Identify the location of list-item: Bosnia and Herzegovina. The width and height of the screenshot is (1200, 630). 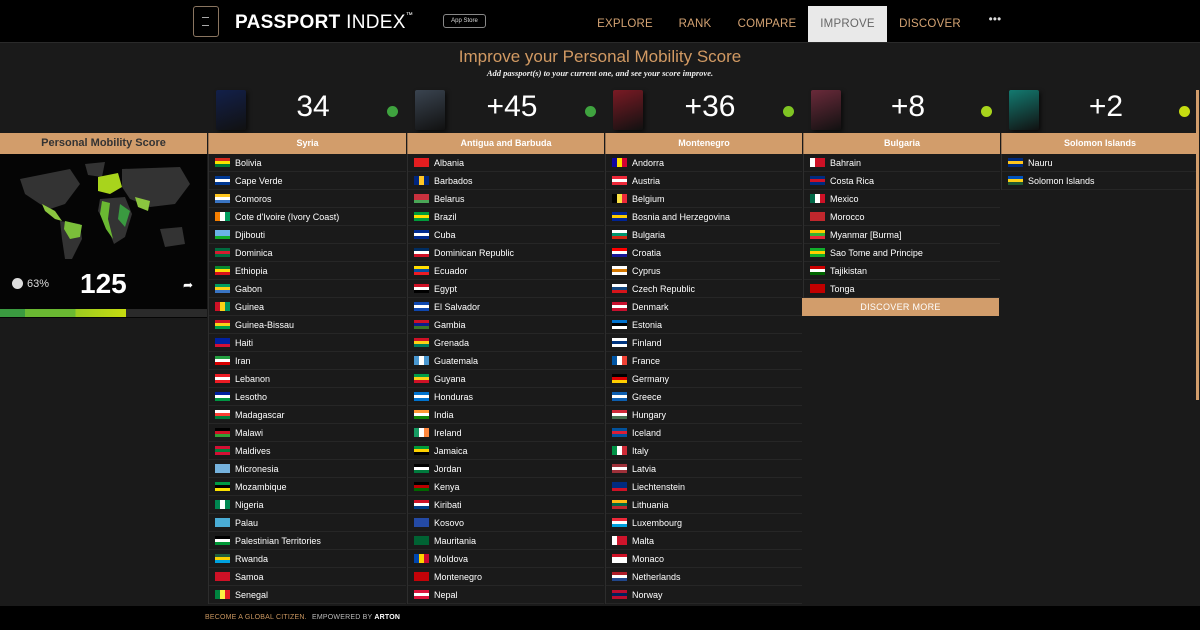
(704, 217).